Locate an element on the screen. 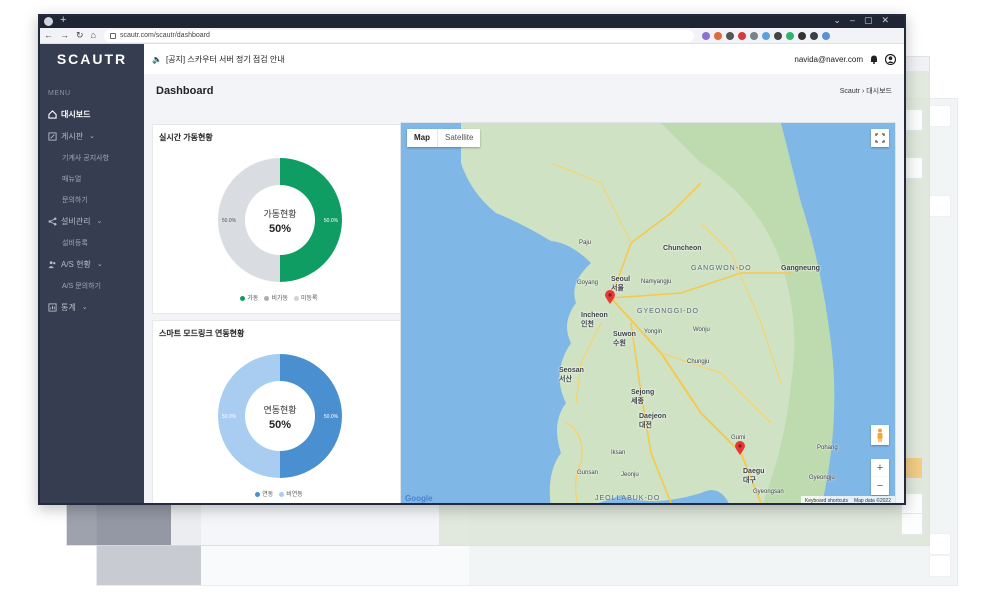 Image resolution: width=1000 pixels, height=603 pixels. map-place-label: Daegu 대구 is located at coordinates (754, 476).